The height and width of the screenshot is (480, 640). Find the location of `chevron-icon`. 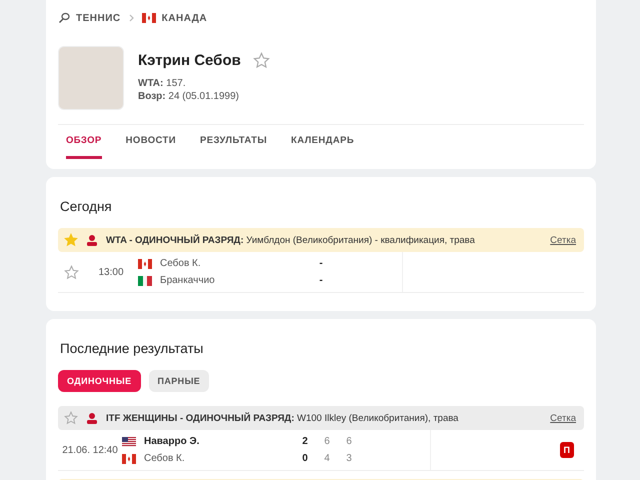

chevron-icon is located at coordinates (131, 18).